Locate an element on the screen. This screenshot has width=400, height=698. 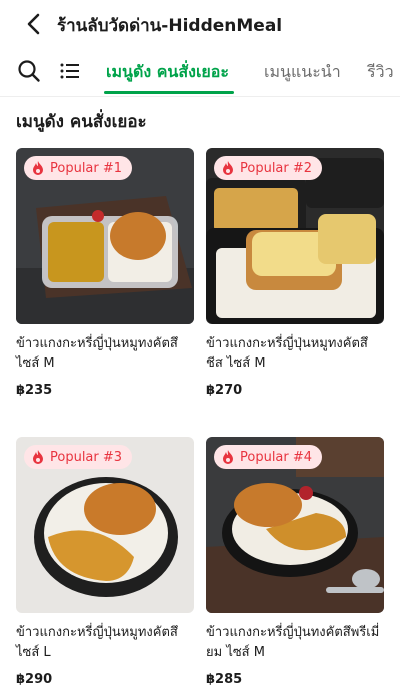
tab-bar: เมนูดัง คนสั่งเยอะ เมนูแนะนำ รีวิว is located at coordinates (200, 71).